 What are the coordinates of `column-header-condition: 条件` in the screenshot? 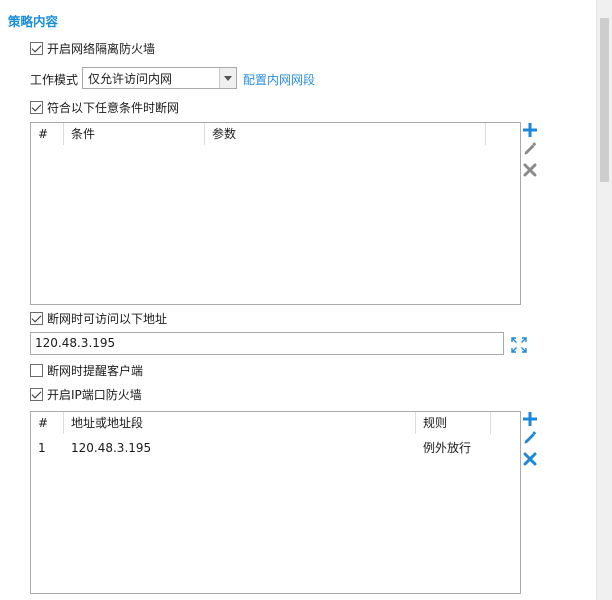 It's located at (134, 134).